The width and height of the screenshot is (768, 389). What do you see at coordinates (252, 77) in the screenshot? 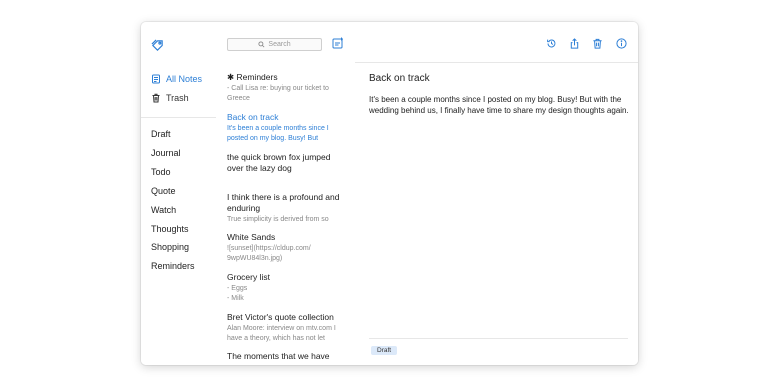
I see `note-title: ✱ Reminders` at bounding box center [252, 77].